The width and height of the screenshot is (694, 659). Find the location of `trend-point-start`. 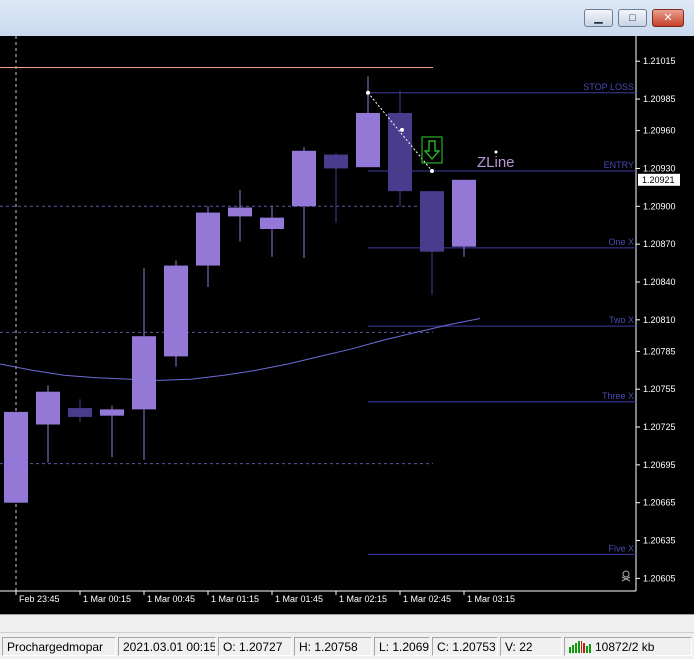

trend-point-start is located at coordinates (368, 92).